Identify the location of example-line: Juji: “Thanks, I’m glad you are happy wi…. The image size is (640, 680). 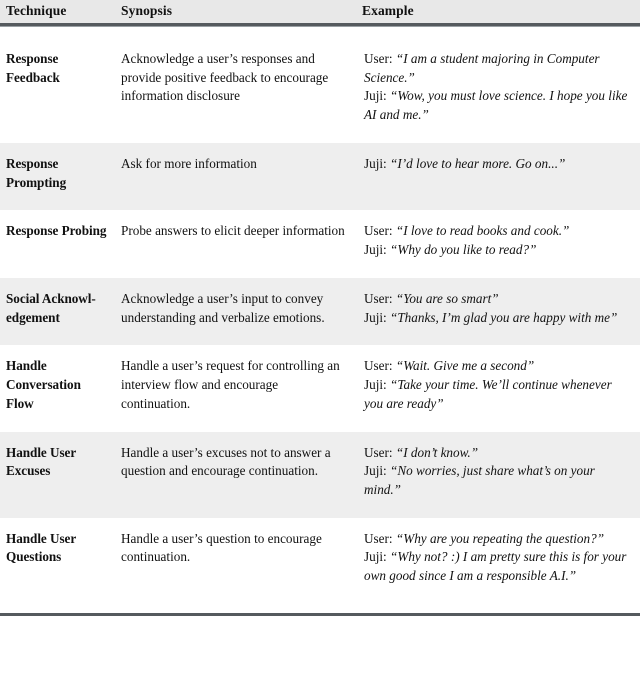
(498, 318).